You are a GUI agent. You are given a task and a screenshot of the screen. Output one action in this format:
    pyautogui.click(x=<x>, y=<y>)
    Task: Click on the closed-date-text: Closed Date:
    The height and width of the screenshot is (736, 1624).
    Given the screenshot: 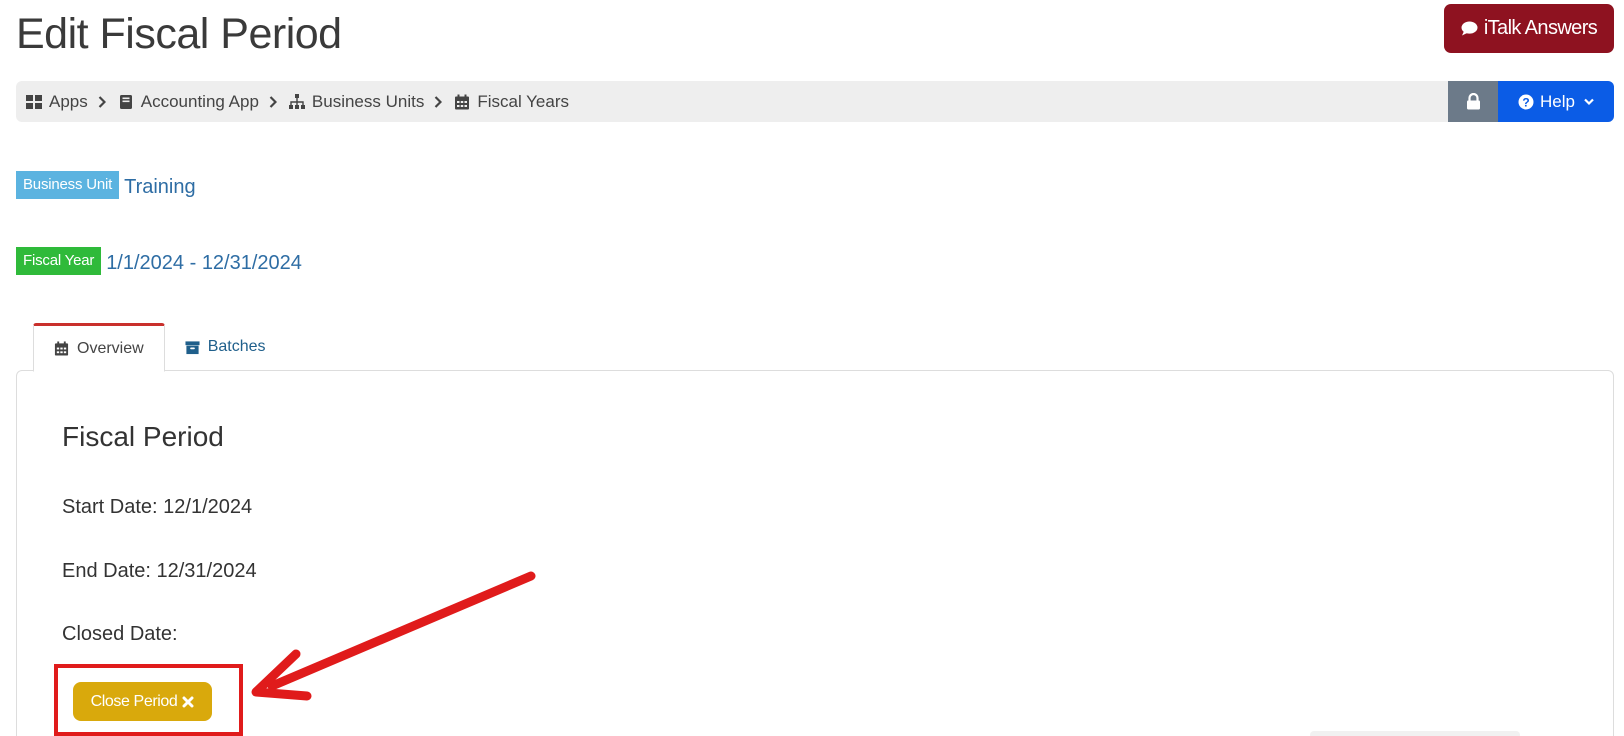 What is the action you would take?
    pyautogui.click(x=120, y=634)
    